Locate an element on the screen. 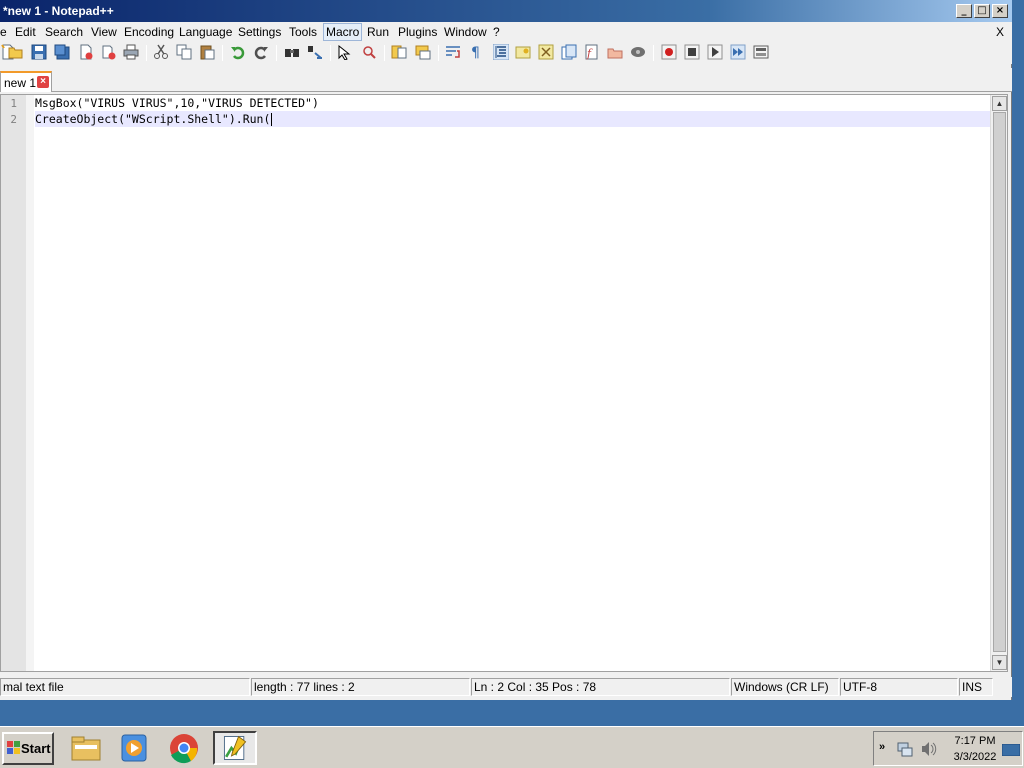 This screenshot has width=1024, height=768. show-all-chars-icon: ¶ is located at coordinates (476, 52).